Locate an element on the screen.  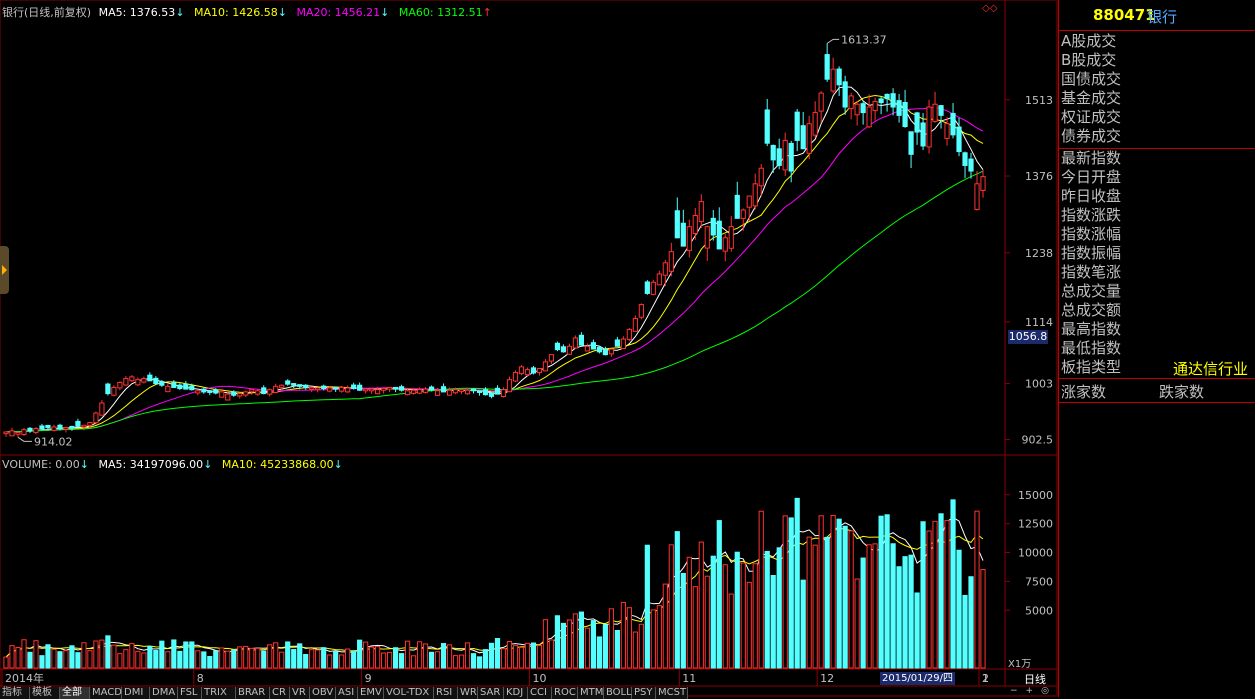
tab-mtm: MTM is located at coordinates (591, 693).